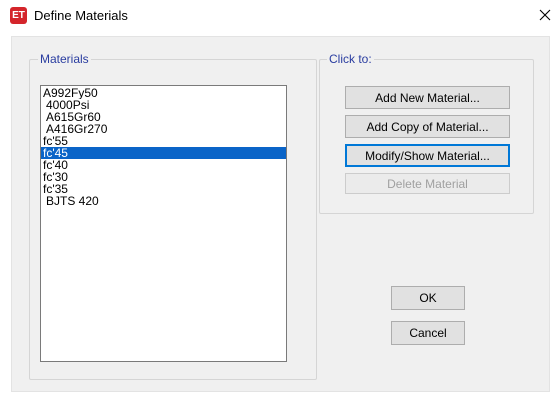 The height and width of the screenshot is (399, 560). I want to click on materials-group-label: Materials, so click(64, 59).